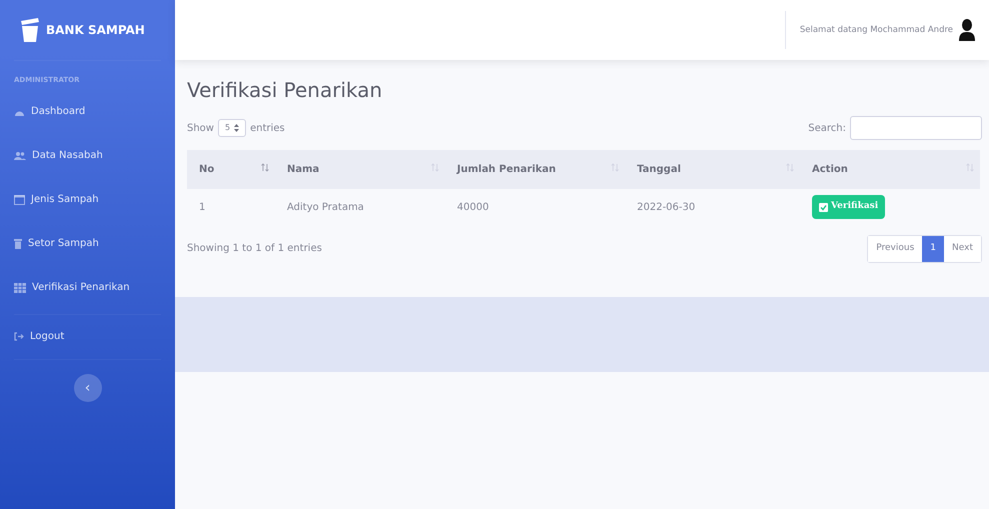 This screenshot has height=509, width=989. I want to click on sidebar-item: Verifikasi Penarikan, so click(87, 288).